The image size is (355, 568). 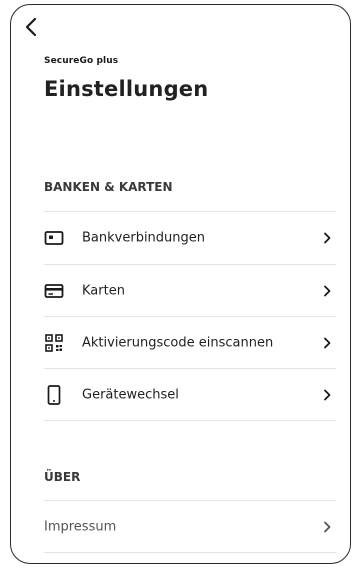 I want to click on credit-card-icon, so click(x=54, y=291).